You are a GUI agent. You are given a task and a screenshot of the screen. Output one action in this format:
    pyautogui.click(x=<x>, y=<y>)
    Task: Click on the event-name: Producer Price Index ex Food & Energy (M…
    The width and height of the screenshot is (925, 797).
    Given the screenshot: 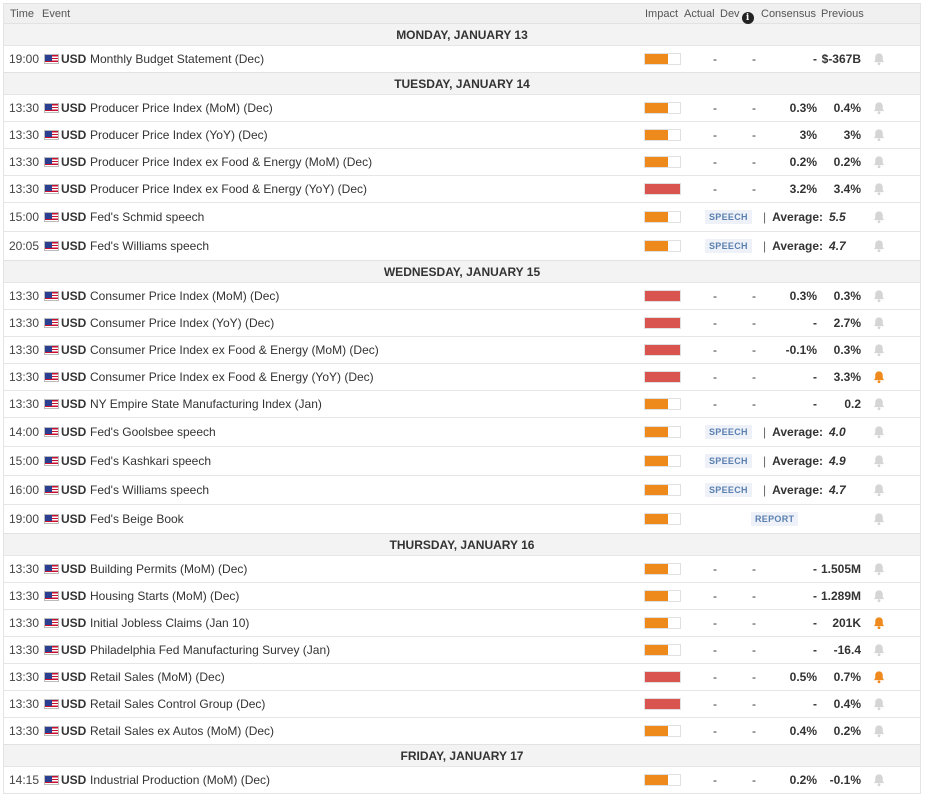 What is the action you would take?
    pyautogui.click(x=231, y=162)
    